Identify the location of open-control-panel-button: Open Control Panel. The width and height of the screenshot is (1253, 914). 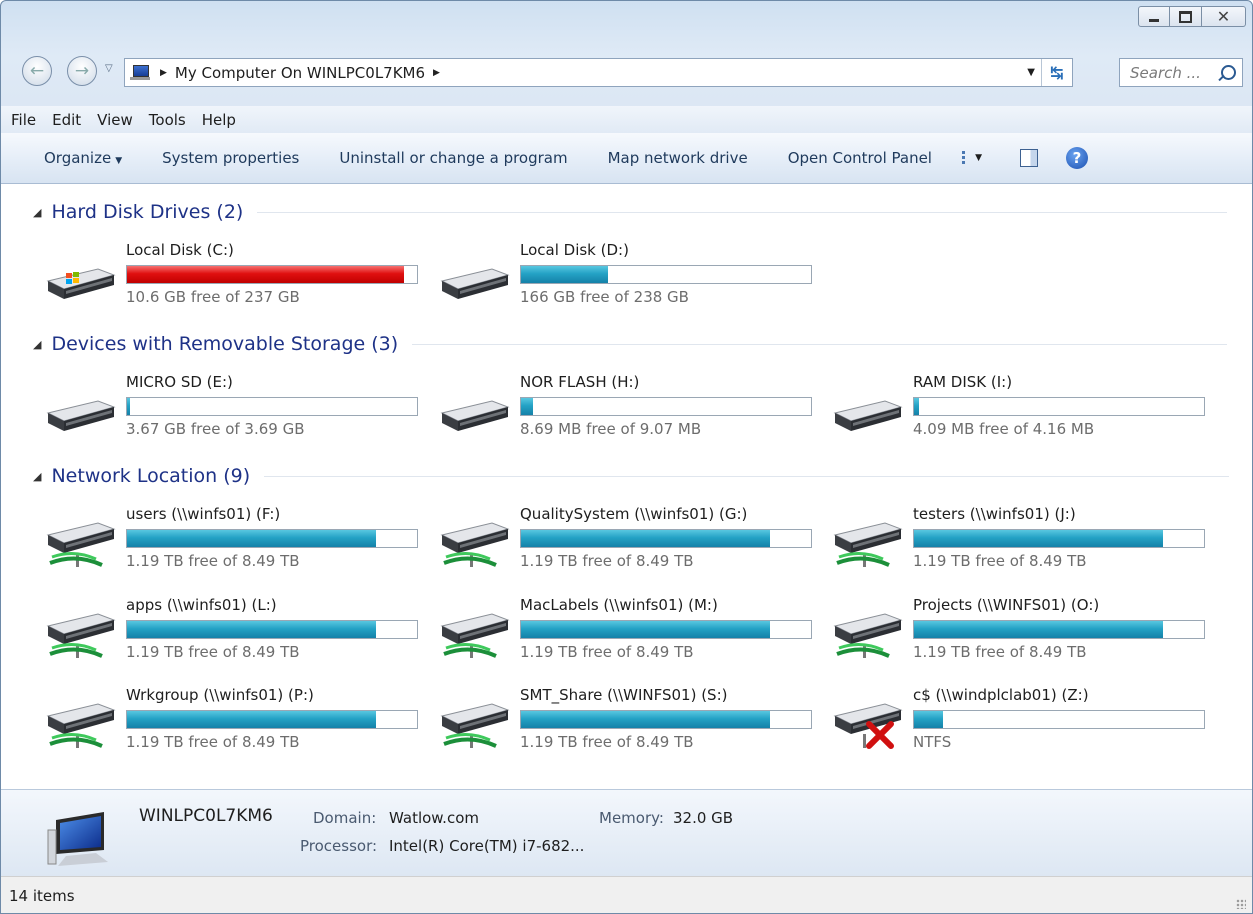
(860, 158).